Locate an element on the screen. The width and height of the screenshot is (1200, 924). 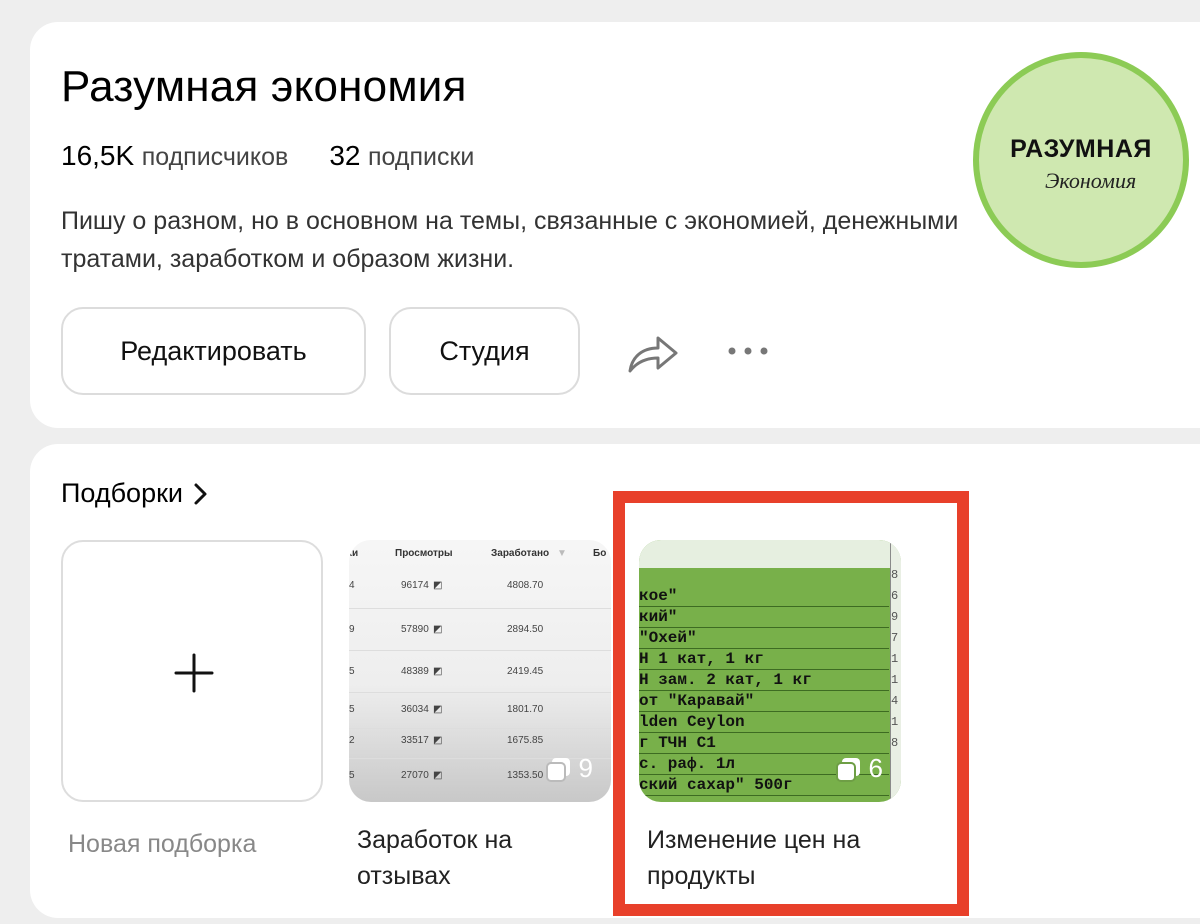
channel-avatar: РАЗУМНАЯ Экономия is located at coordinates (1081, 160).